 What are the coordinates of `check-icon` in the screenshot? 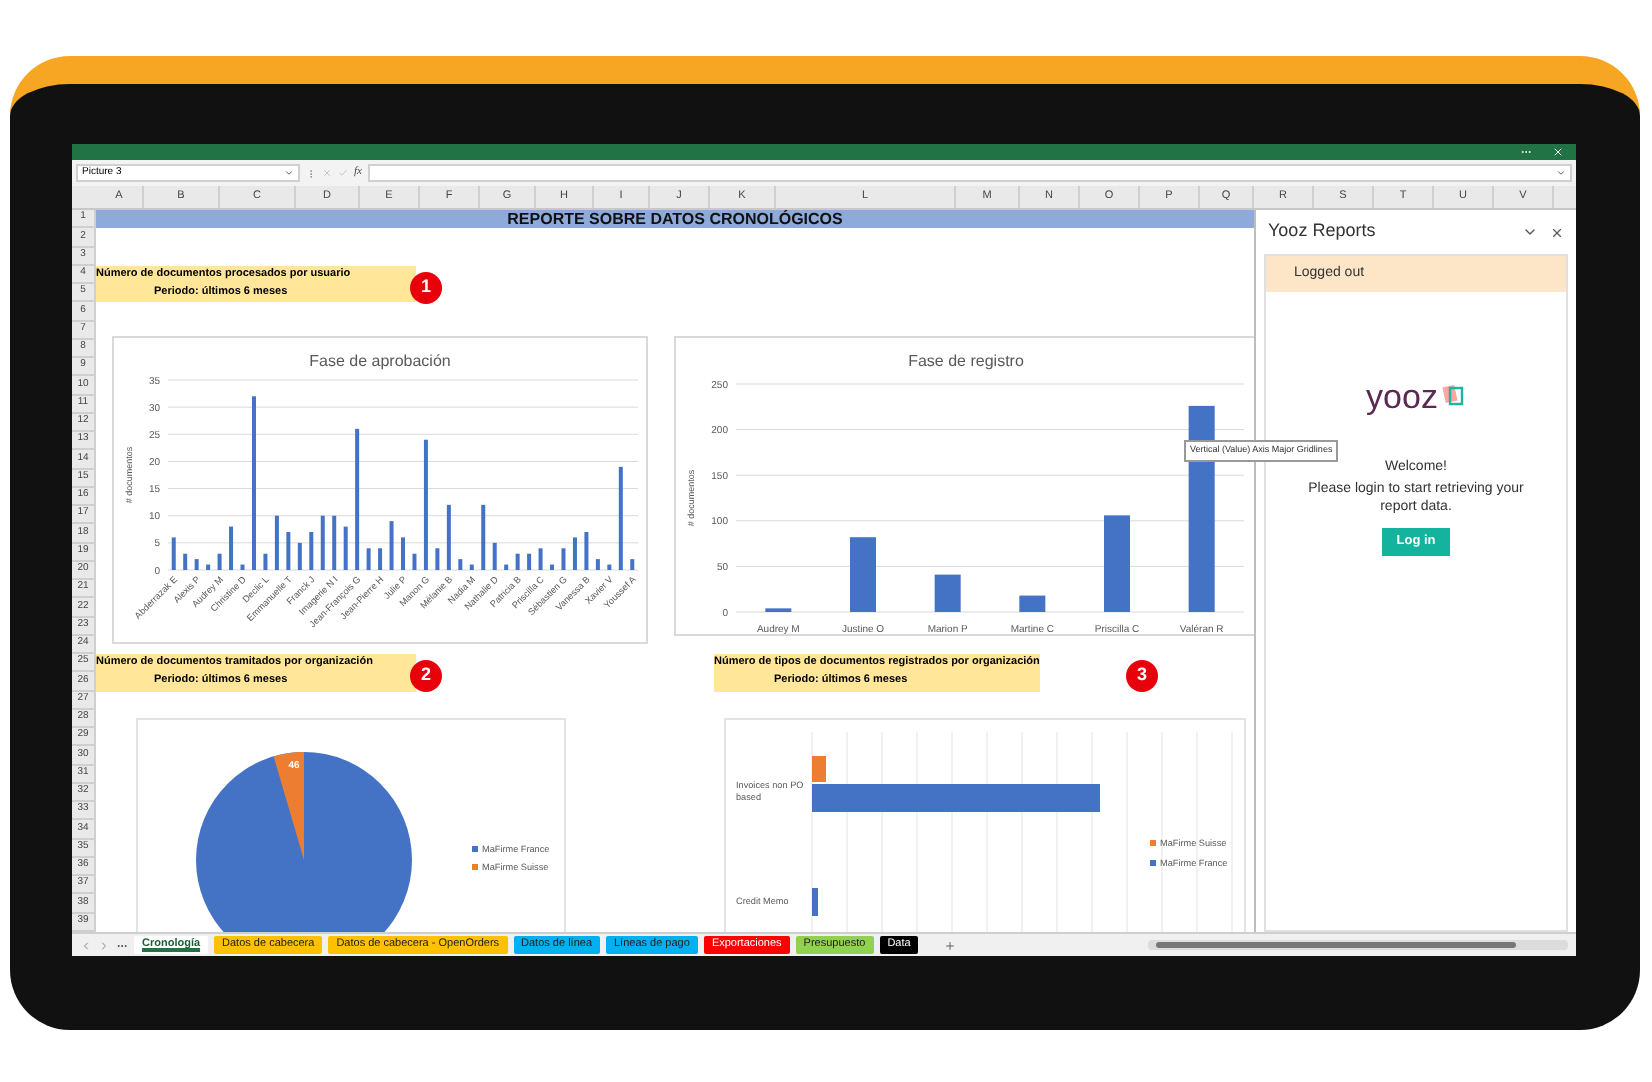 It's located at (343, 173).